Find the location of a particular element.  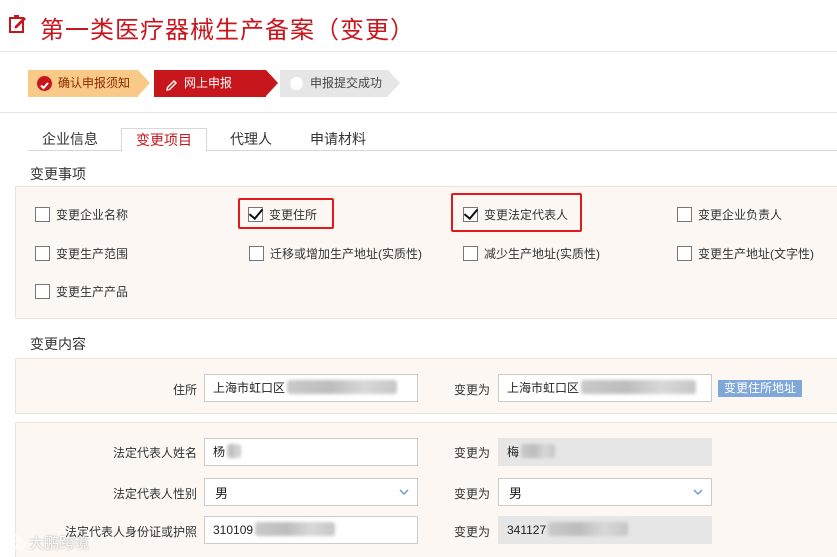

pencil-icon is located at coordinates (171, 83).